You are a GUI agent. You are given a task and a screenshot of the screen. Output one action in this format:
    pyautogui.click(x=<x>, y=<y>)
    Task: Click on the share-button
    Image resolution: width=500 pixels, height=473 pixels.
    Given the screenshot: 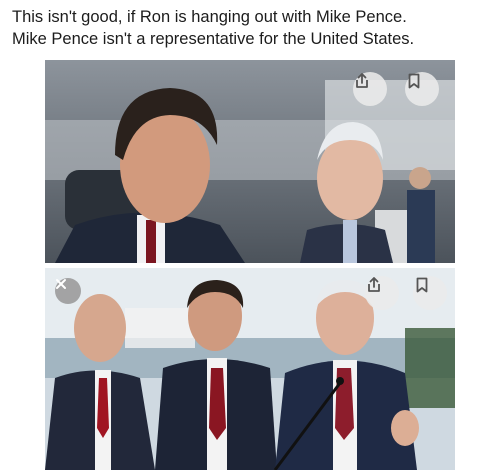 What is the action you would take?
    pyautogui.click(x=370, y=89)
    